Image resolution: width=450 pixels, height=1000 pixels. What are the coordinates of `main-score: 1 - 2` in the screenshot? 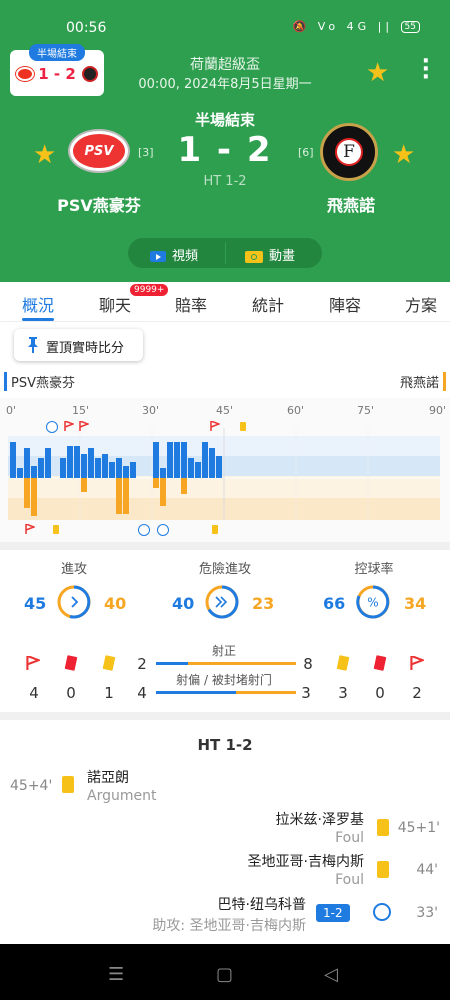 It's located at (225, 150).